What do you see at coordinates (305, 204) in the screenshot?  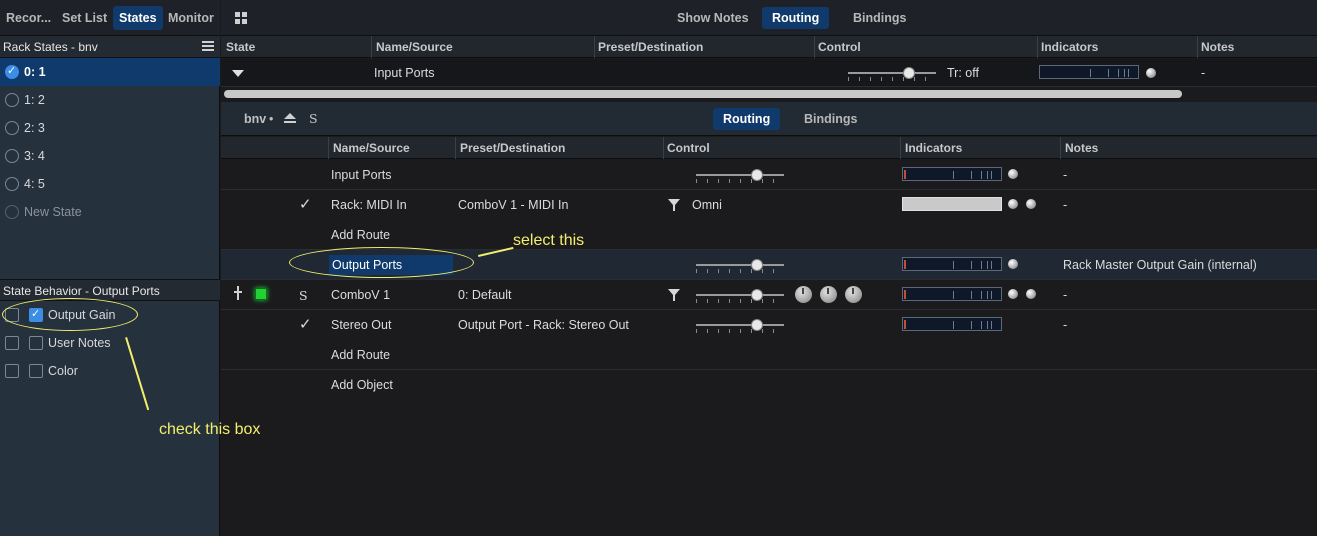 I see `checkmark-icon: ✓` at bounding box center [305, 204].